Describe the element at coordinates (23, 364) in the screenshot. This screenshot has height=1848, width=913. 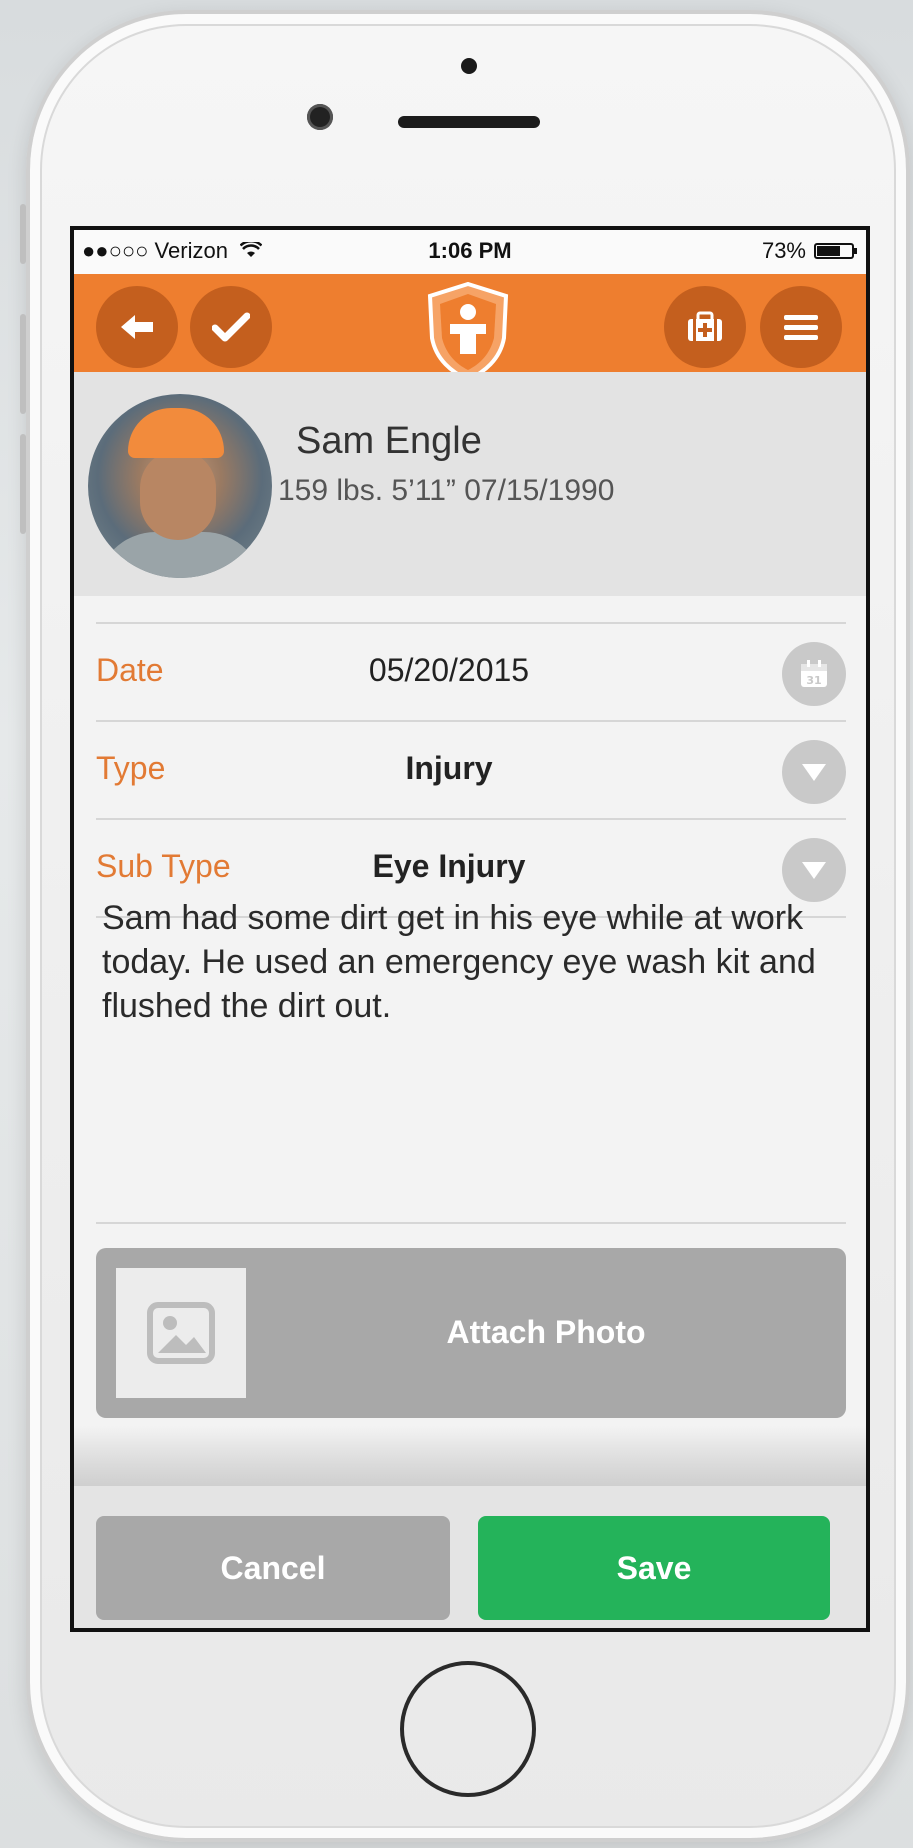
I see `phone-volume-up` at that location.